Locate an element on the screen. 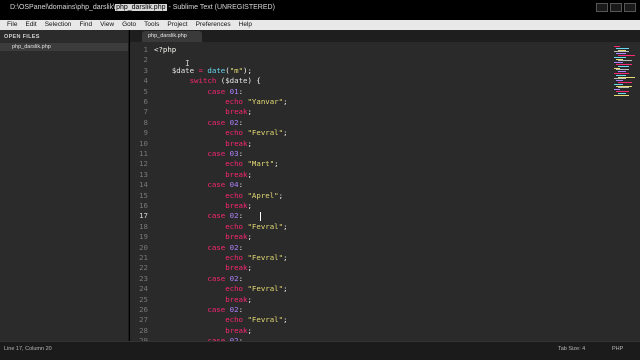 This screenshot has height=360, width=640. line-number: 17 is located at coordinates (143, 216).